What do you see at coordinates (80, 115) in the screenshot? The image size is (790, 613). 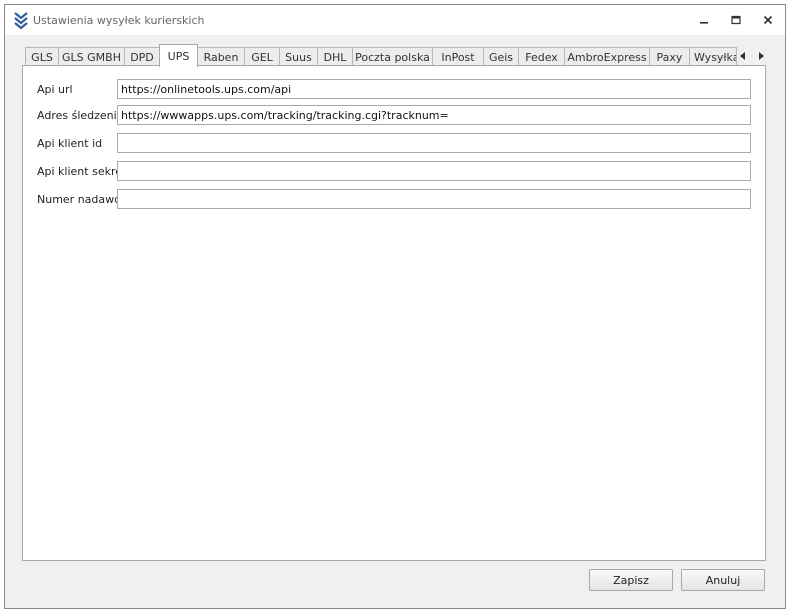 I see `tracking-address-label: Adres śledzenia` at bounding box center [80, 115].